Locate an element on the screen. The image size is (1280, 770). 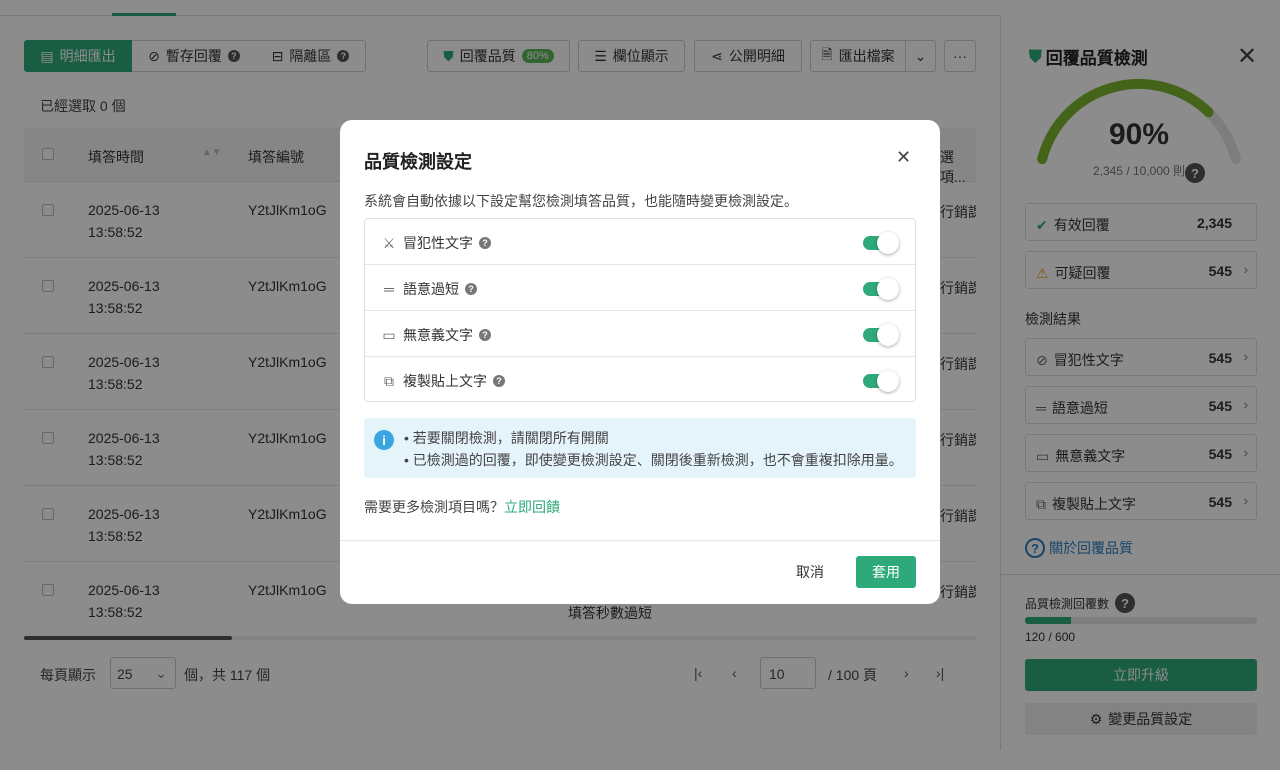
dialog-description: 系統會自動依據以下設定幫您檢測填答品質，也能隨時變更檢測設定。 is located at coordinates (581, 201).